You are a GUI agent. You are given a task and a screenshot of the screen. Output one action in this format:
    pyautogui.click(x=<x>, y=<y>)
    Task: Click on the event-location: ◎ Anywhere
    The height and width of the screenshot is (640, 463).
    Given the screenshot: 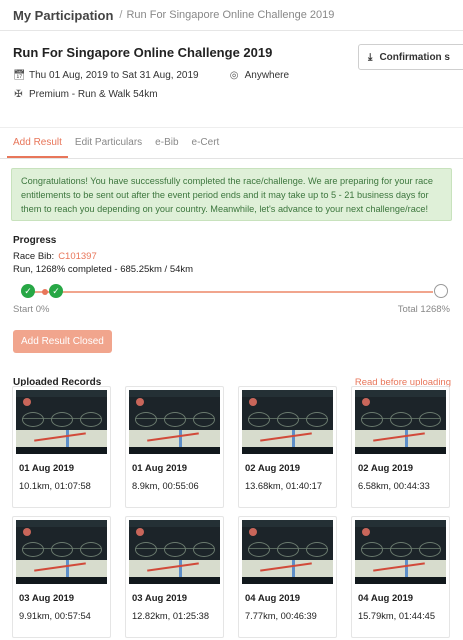 What is the action you would take?
    pyautogui.click(x=259, y=75)
    